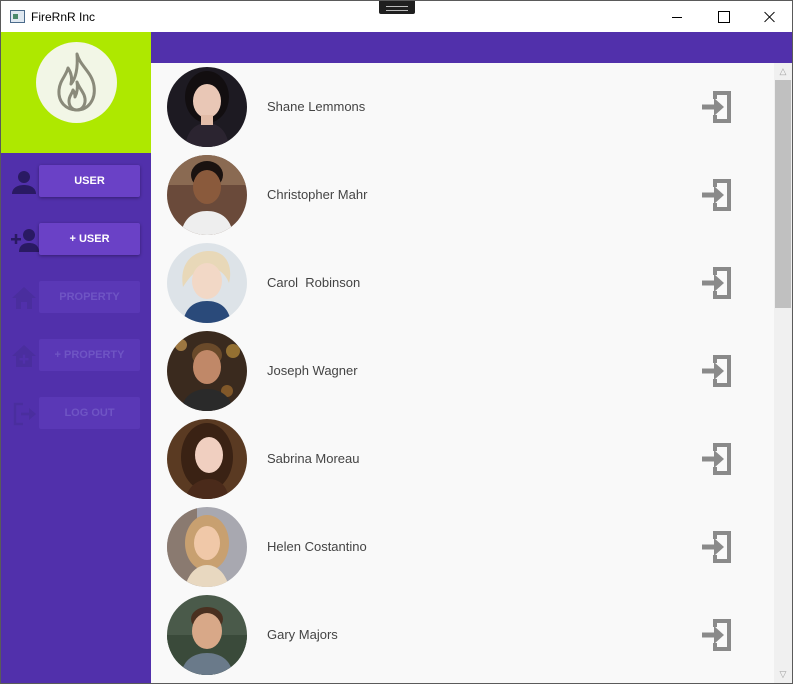 This screenshot has height=684, width=793. Describe the element at coordinates (316, 106) in the screenshot. I see `user-name: Shane Lemmons` at that location.